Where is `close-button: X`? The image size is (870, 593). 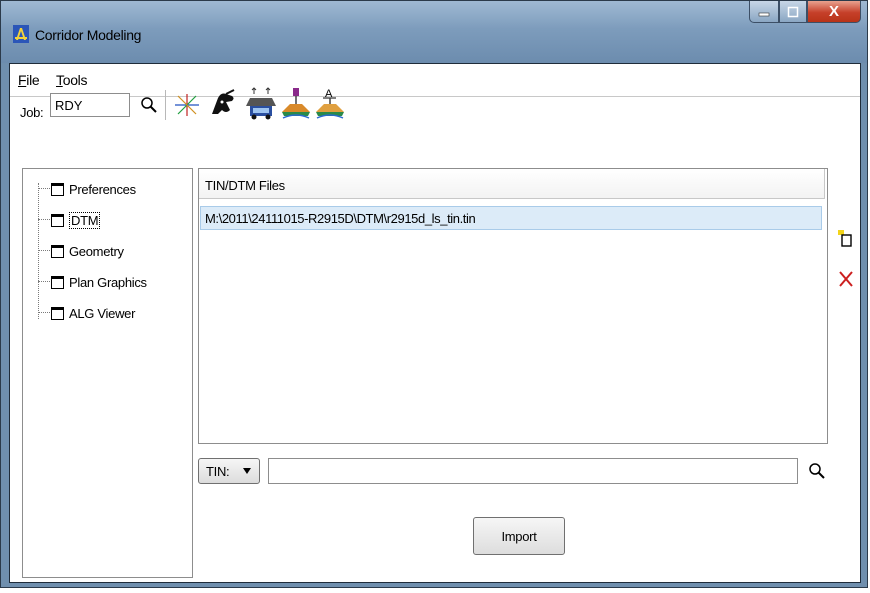 close-button: X is located at coordinates (834, 12).